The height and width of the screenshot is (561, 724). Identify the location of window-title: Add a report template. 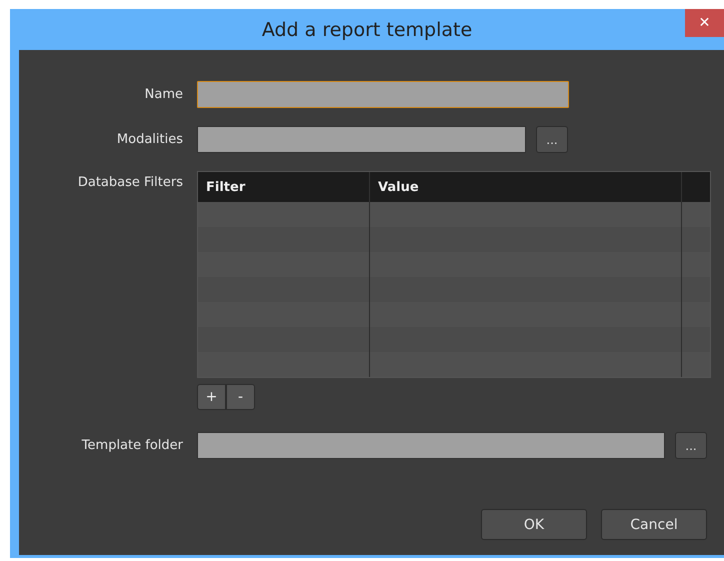
(367, 29).